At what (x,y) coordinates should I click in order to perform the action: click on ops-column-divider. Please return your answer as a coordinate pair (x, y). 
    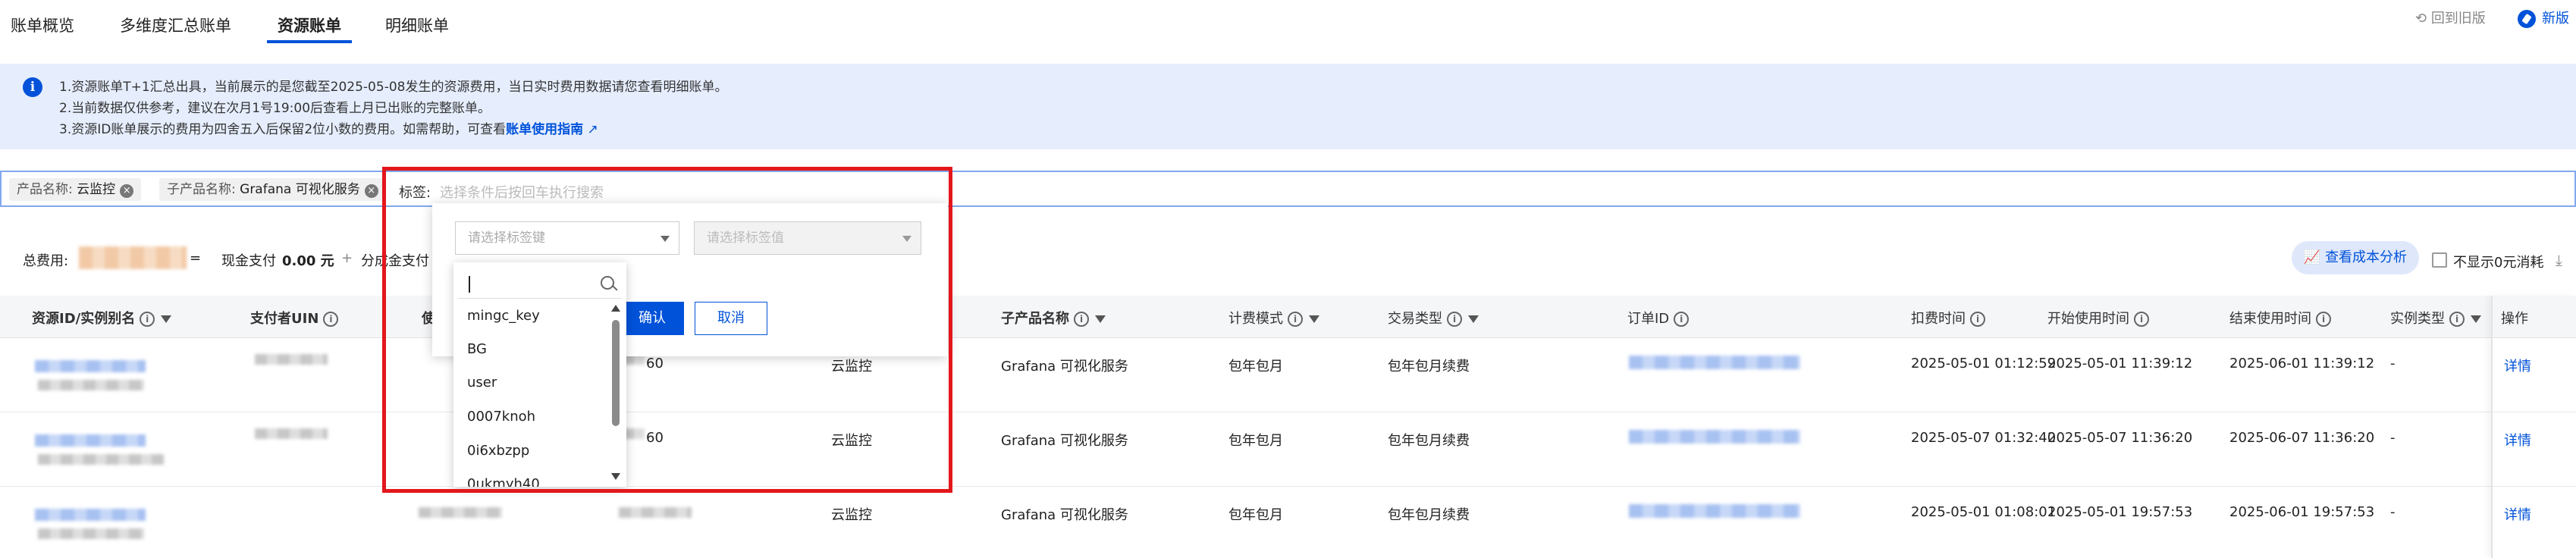
    Looking at the image, I should click on (2533, 427).